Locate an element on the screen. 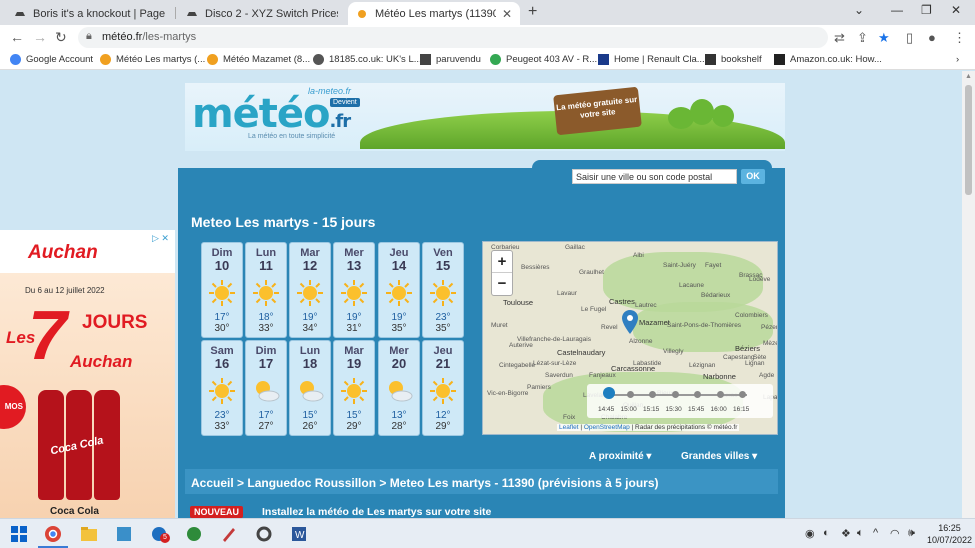 This screenshot has height=548, width=975. site-logo: météo.fr is located at coordinates (271, 114).